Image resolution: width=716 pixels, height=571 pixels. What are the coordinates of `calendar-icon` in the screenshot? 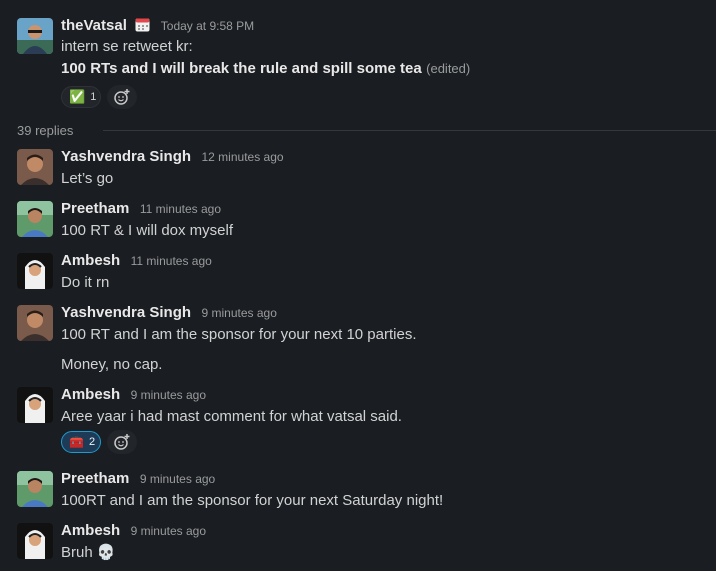 It's located at (142, 27).